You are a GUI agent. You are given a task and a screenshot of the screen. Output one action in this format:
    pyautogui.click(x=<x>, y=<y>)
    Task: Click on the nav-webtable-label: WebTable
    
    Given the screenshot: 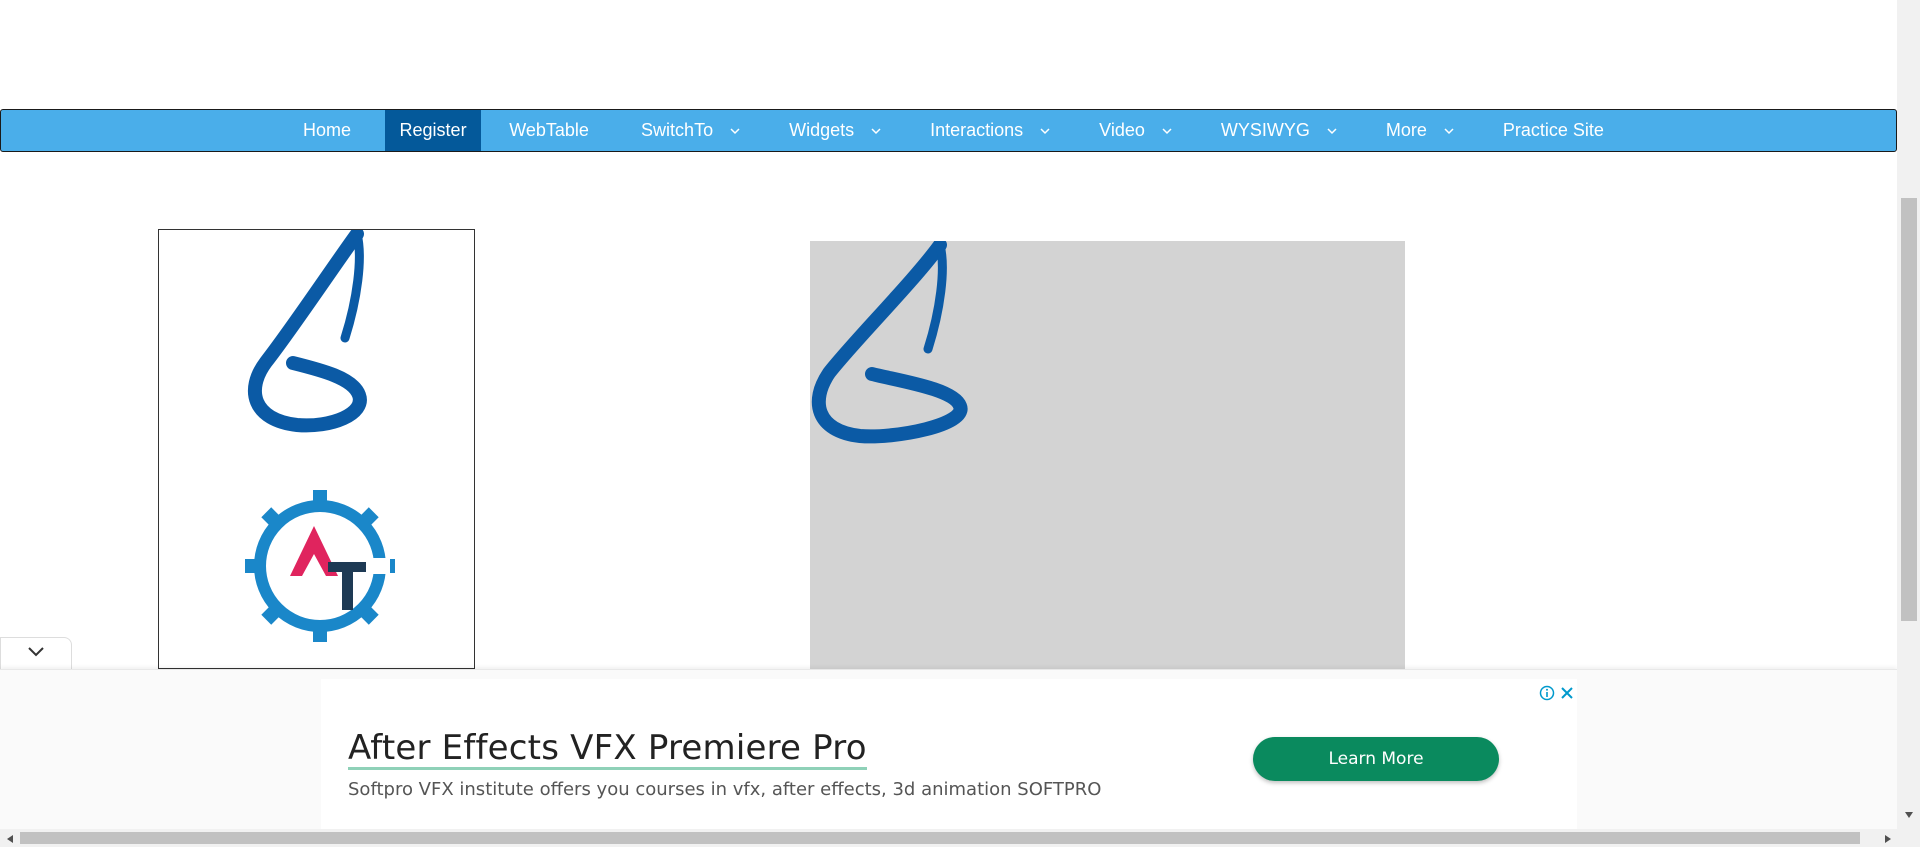 What is the action you would take?
    pyautogui.click(x=549, y=130)
    